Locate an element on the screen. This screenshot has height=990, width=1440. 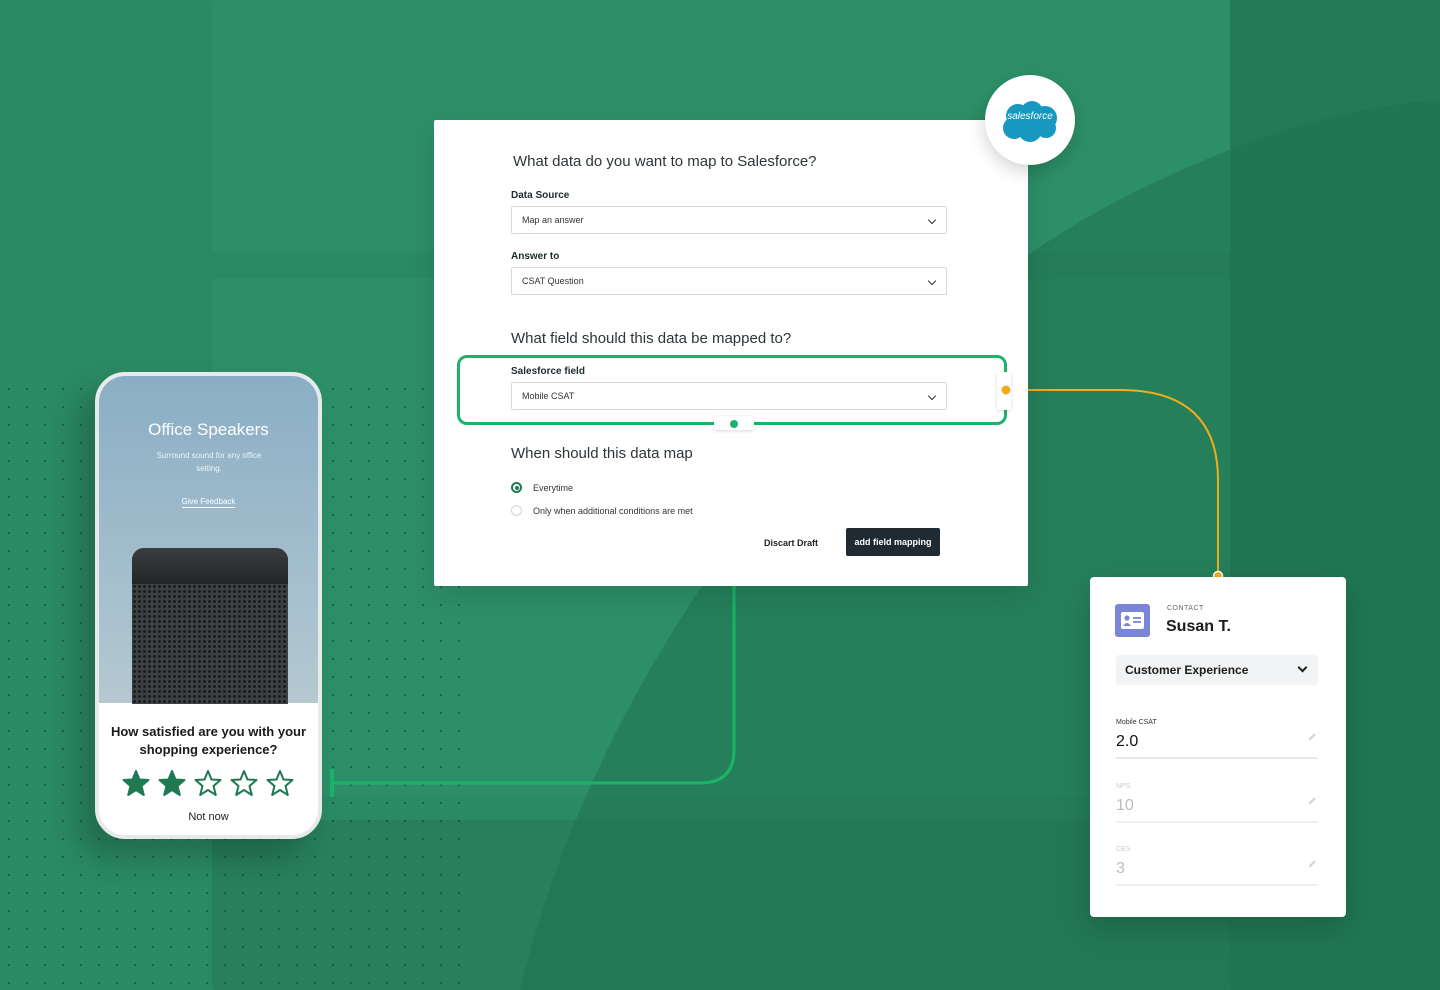
radio-button is located at coordinates (516, 510).